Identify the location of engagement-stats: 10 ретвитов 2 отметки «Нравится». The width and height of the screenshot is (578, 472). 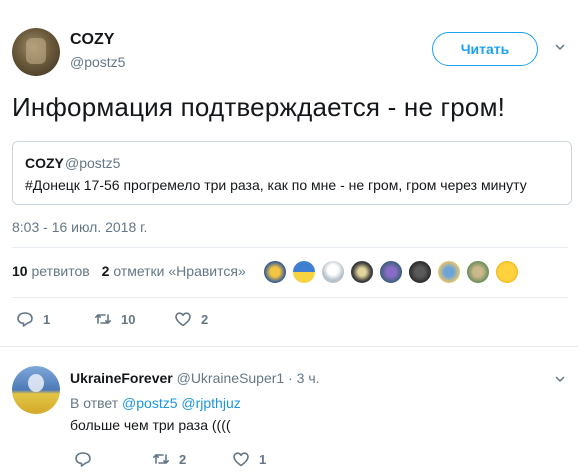
(129, 271).